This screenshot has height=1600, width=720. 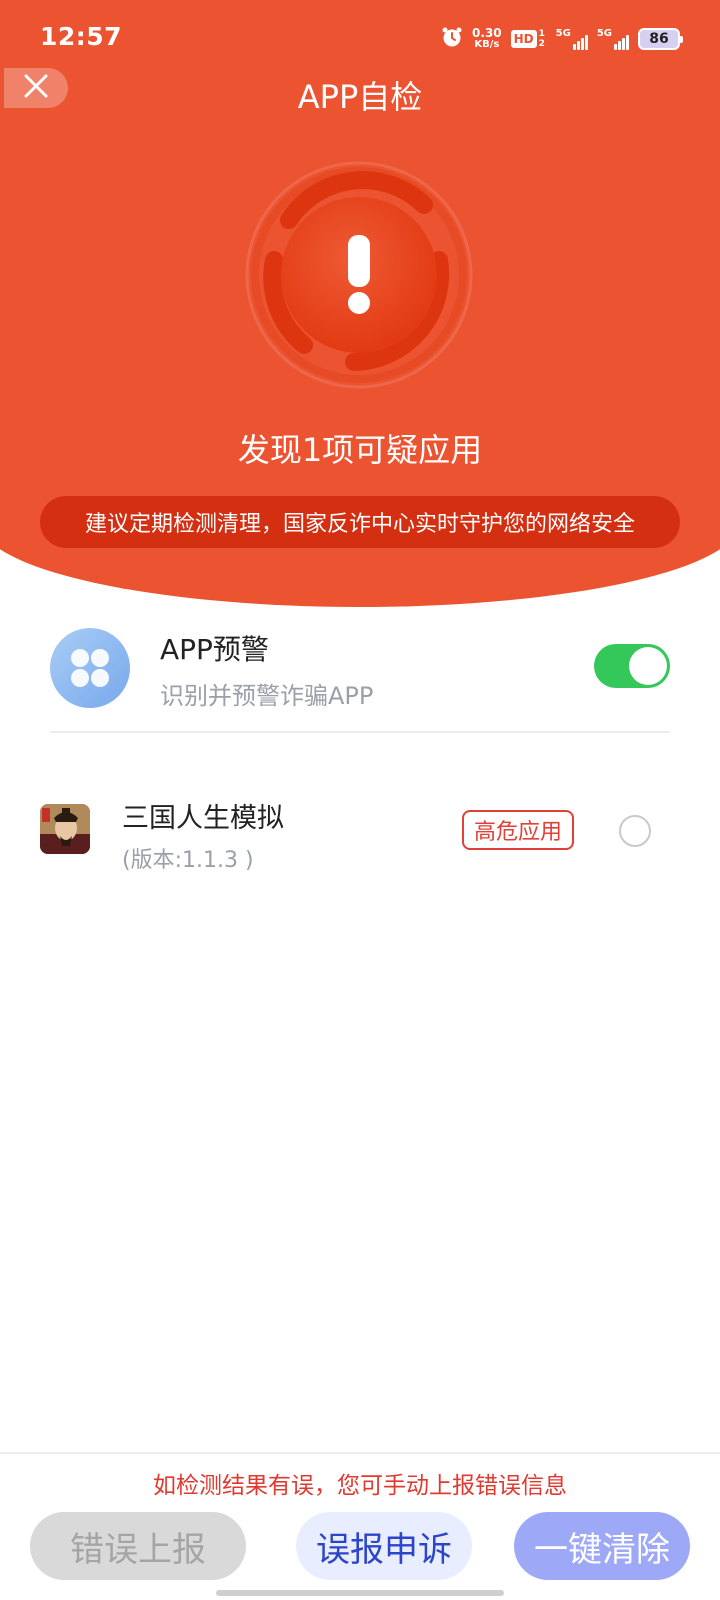 I want to click on alarm-icon, so click(x=452, y=39).